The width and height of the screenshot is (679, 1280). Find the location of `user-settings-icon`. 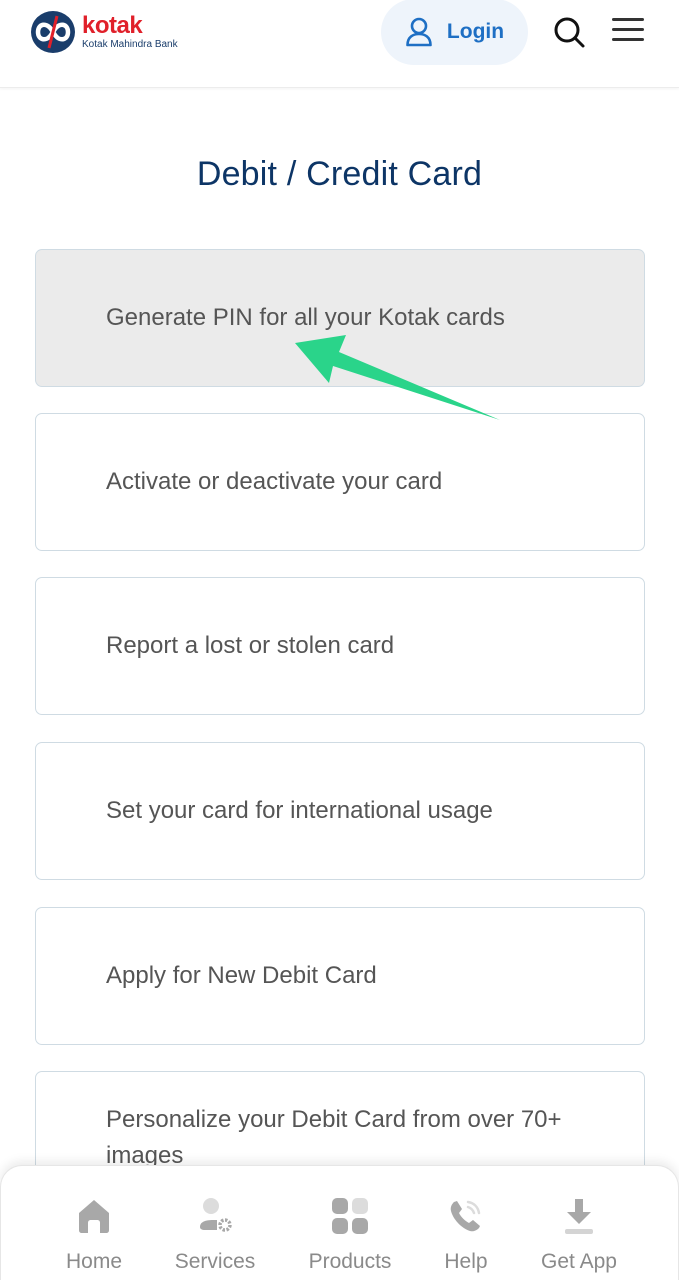

user-settings-icon is located at coordinates (216, 1215).